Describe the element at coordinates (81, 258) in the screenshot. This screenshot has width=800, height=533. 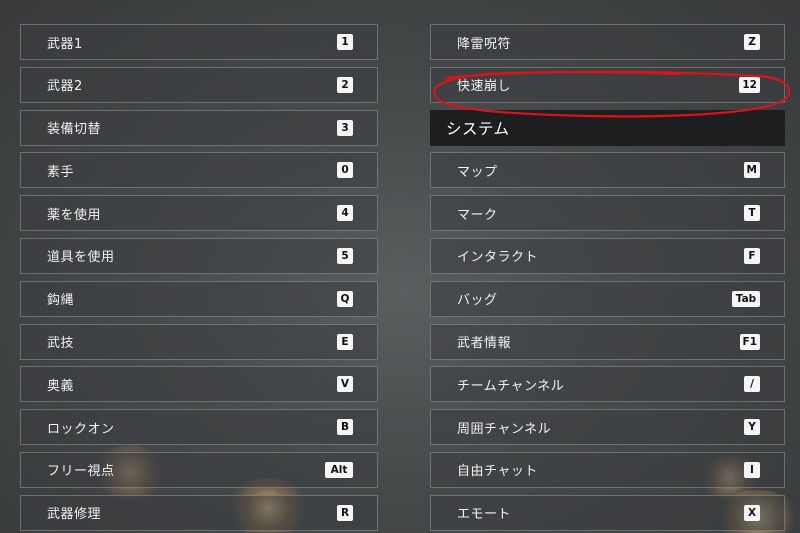
I see `action-label: 道具を使用` at that location.